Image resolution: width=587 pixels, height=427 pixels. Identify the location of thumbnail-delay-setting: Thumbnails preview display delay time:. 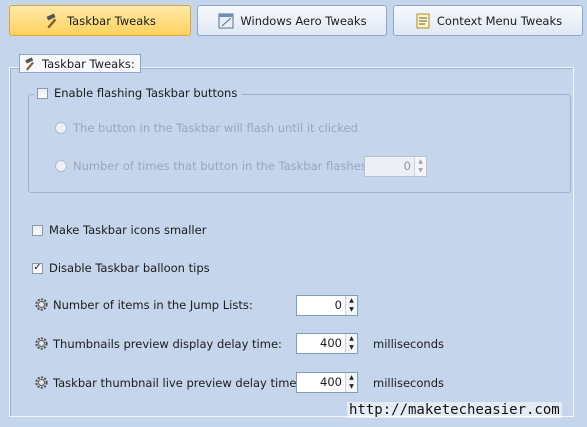
(158, 343).